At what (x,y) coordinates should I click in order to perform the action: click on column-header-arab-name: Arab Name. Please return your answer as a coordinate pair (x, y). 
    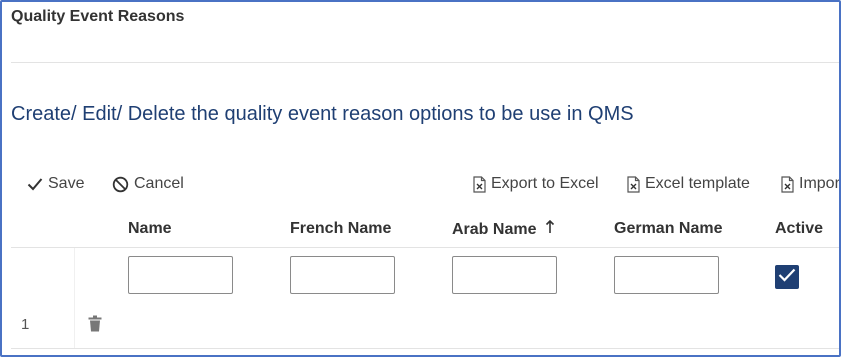
    Looking at the image, I should click on (503, 229).